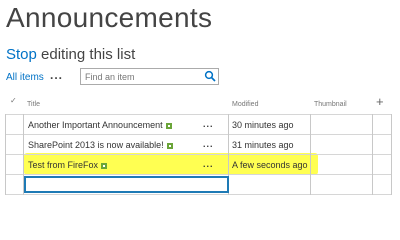 The height and width of the screenshot is (240, 400). What do you see at coordinates (263, 125) in the screenshot?
I see `row-modified: 30 minutes ago` at bounding box center [263, 125].